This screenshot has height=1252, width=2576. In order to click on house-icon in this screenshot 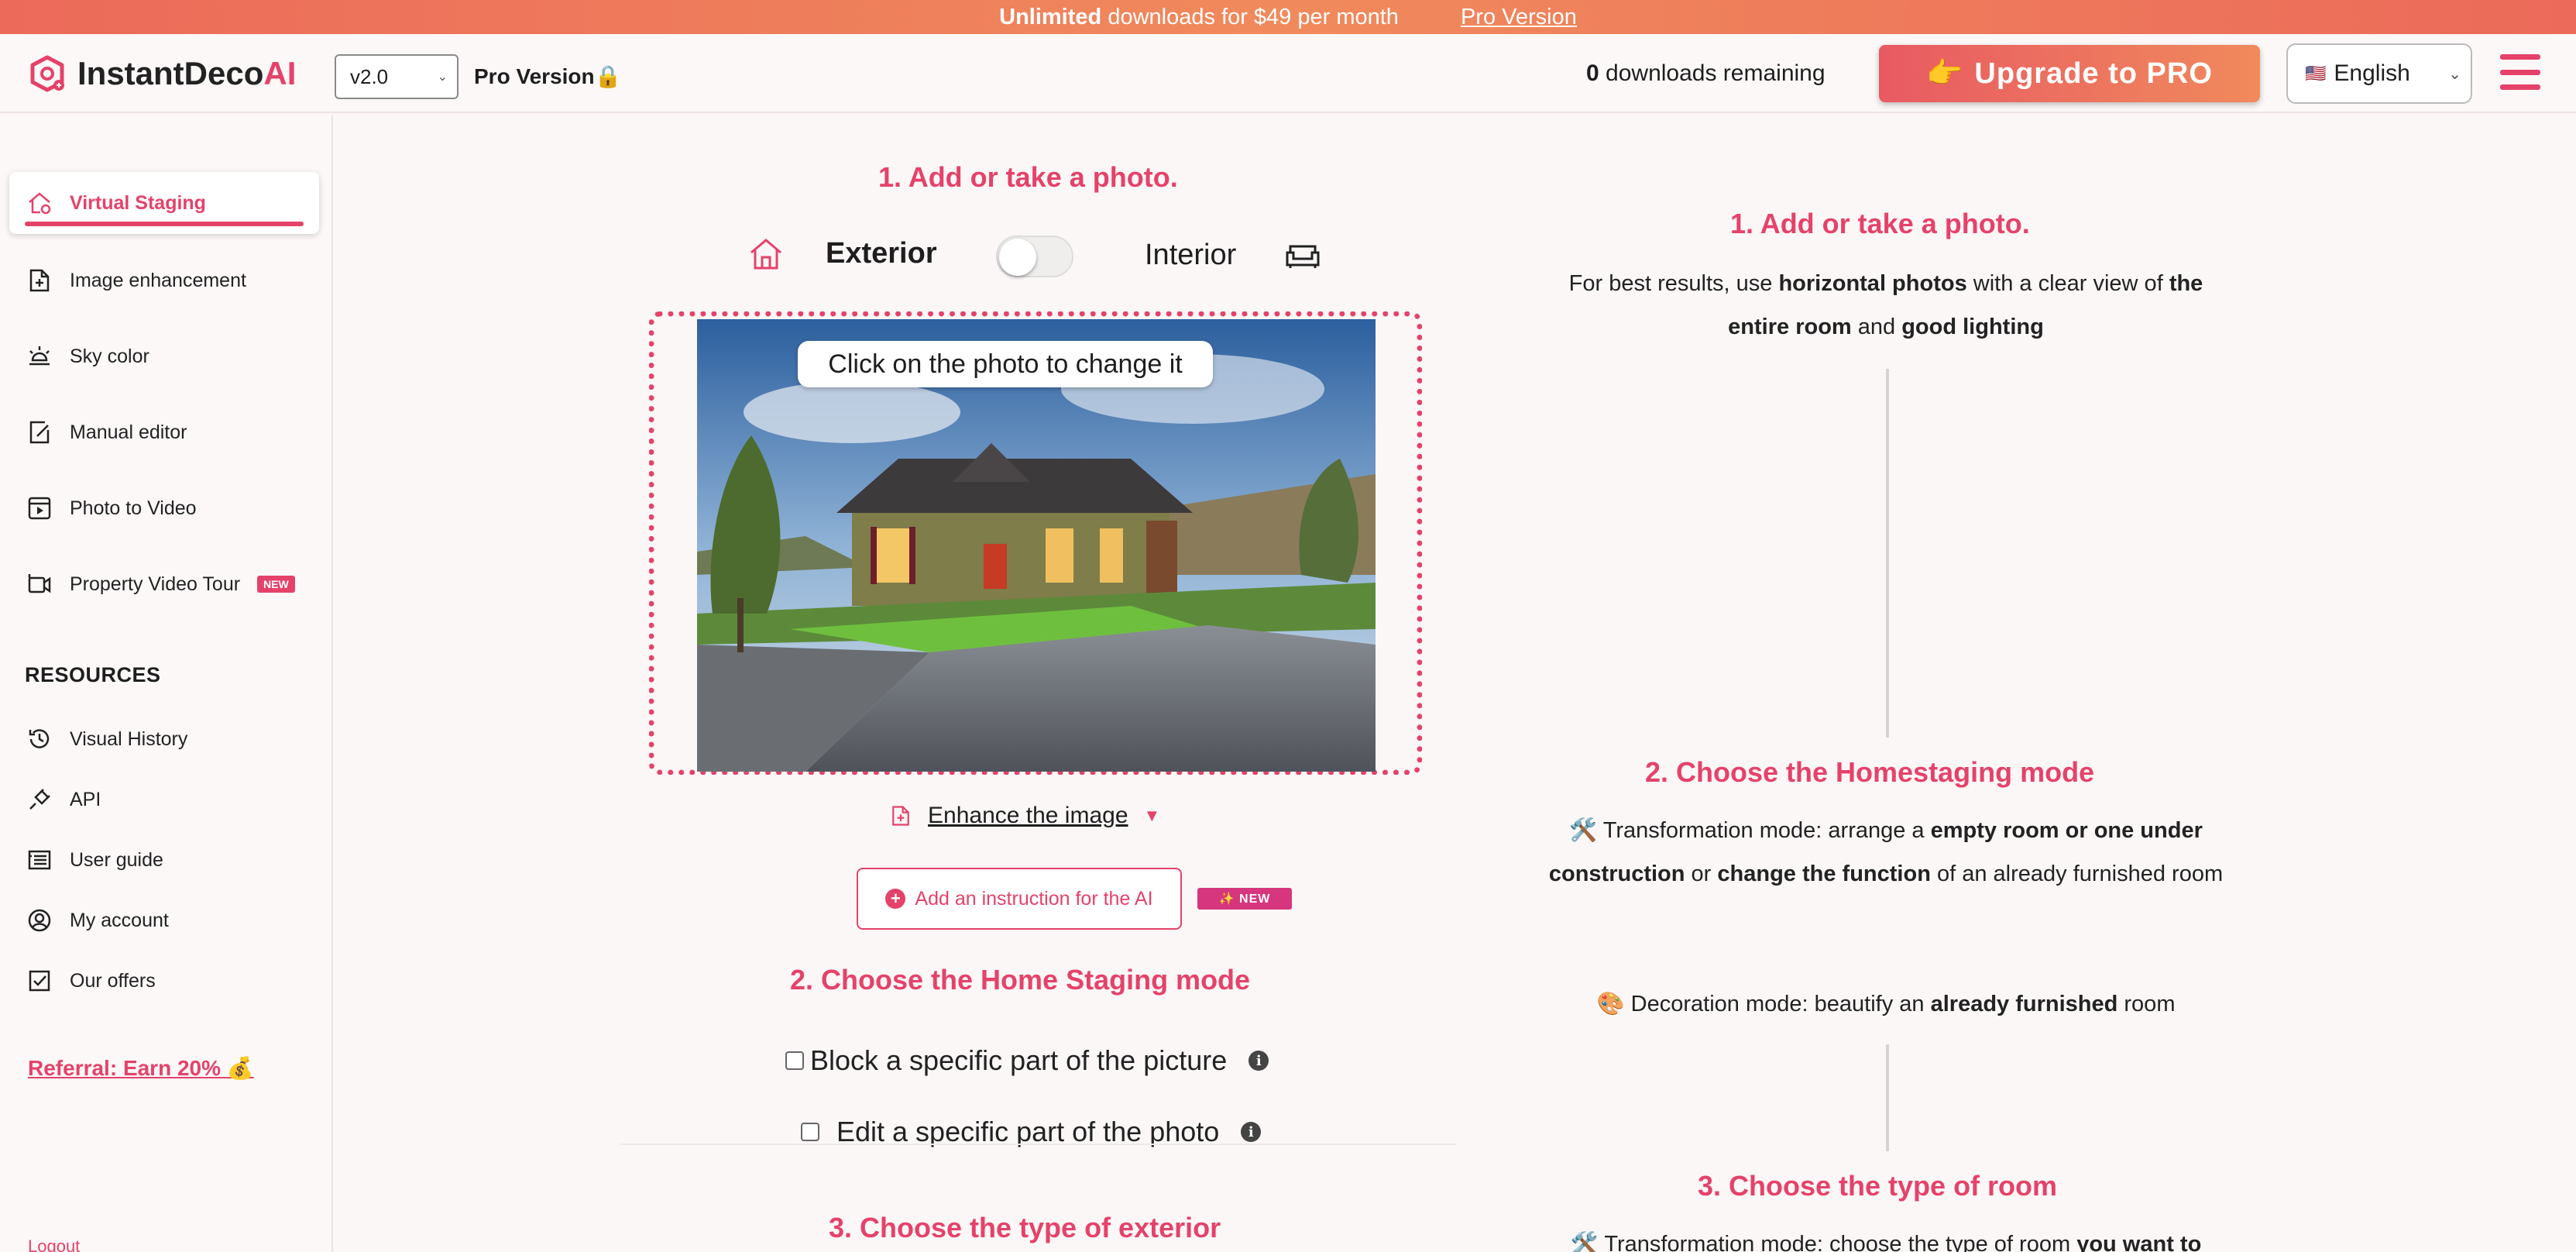, I will do `click(765, 254)`.